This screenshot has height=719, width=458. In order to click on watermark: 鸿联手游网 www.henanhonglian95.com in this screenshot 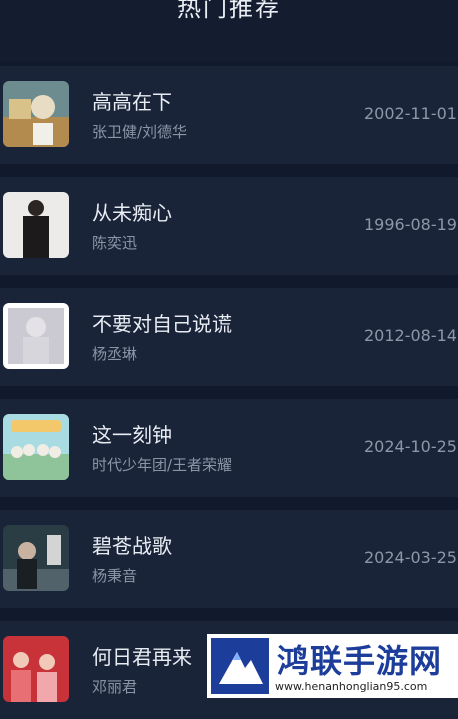, I will do `click(332, 666)`.